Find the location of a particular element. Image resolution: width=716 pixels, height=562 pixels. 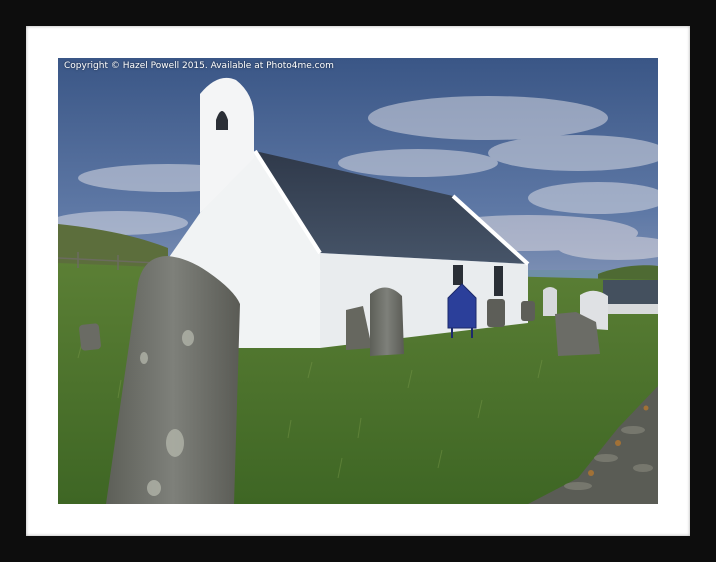

outbuilding-wall is located at coordinates (630, 309).